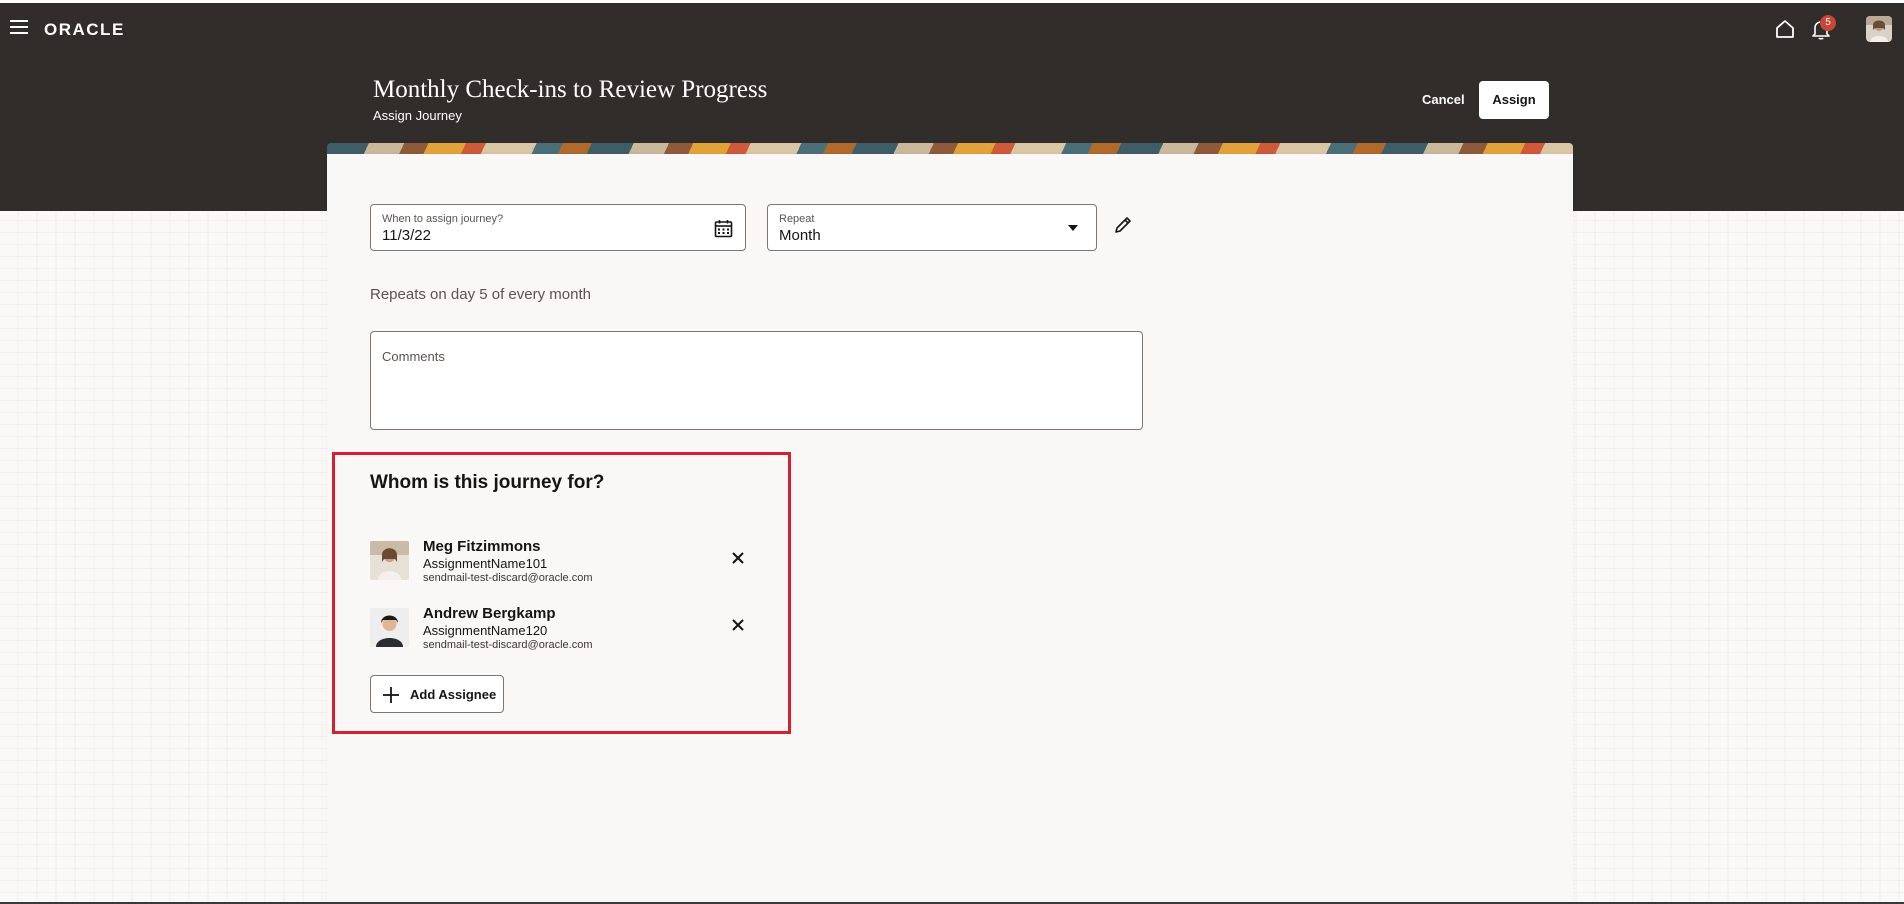 The width and height of the screenshot is (1904, 904). I want to click on decorative-banner, so click(950, 148).